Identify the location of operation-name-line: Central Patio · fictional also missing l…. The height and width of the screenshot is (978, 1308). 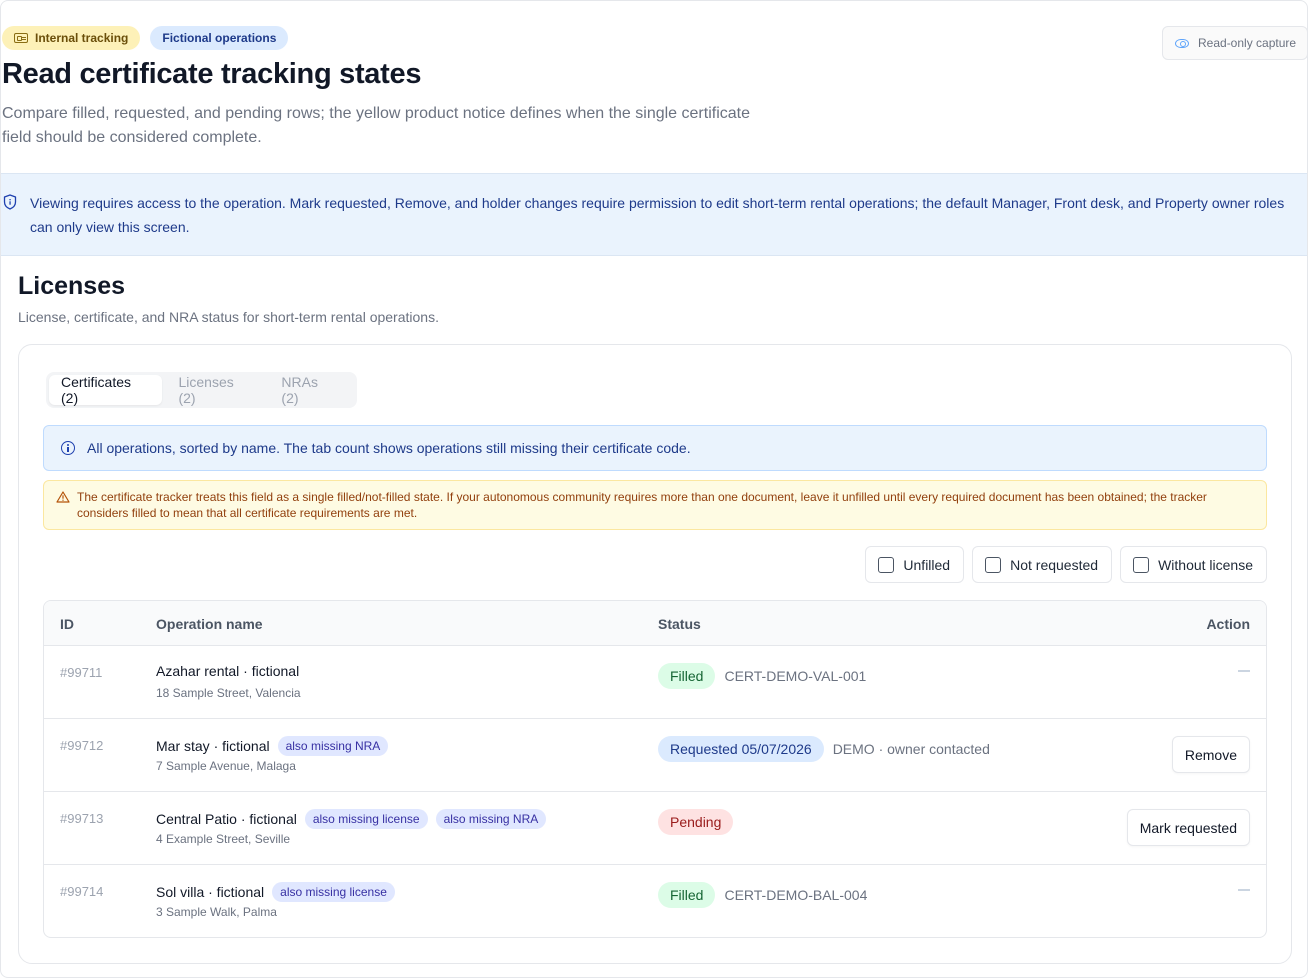
(351, 819).